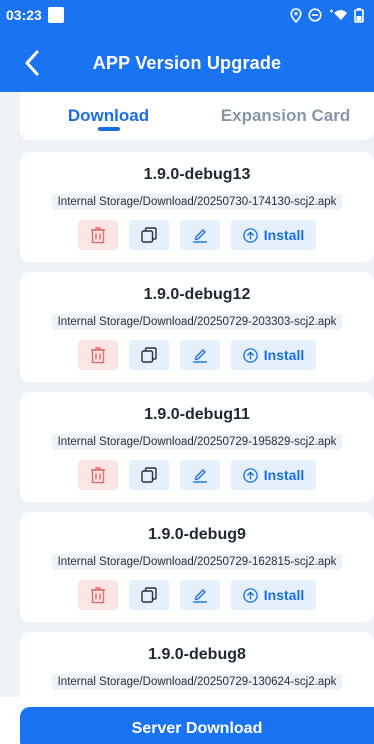 Image resolution: width=374 pixels, height=744 pixels. I want to click on status-bar: 03:23, so click(187, 15).